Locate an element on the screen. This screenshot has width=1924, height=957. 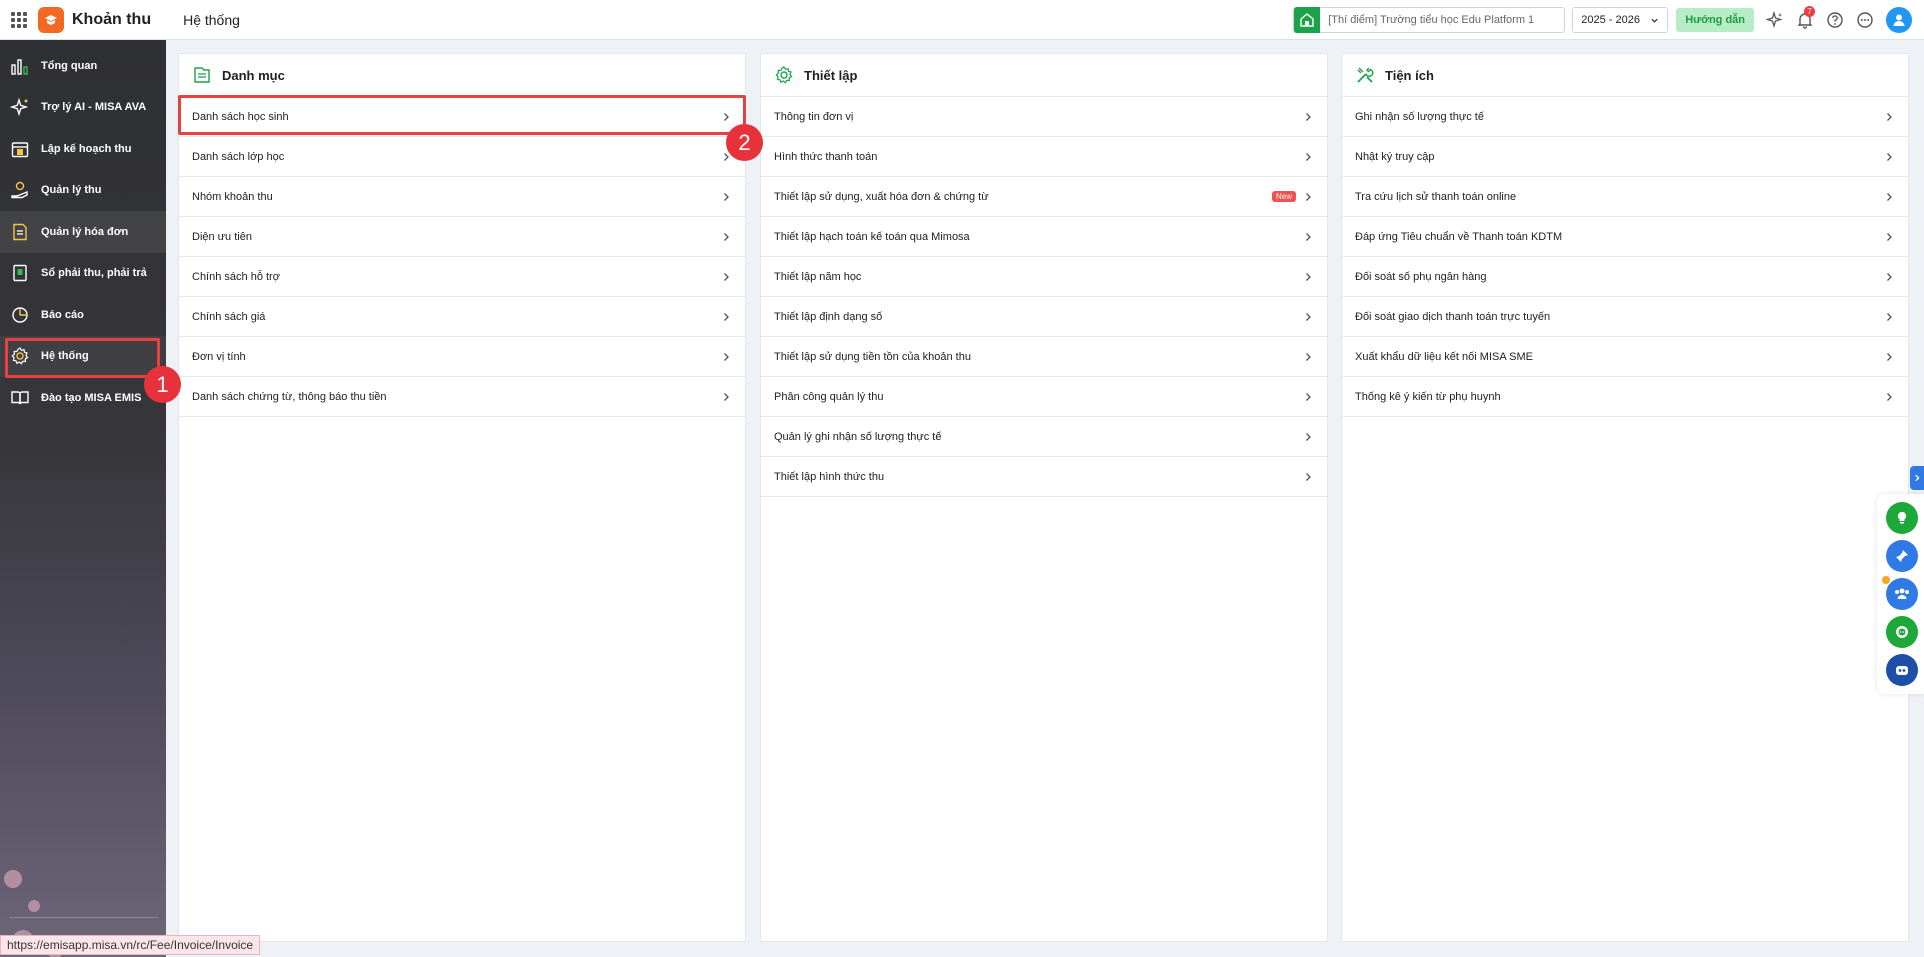
help-icon is located at coordinates (1835, 20).